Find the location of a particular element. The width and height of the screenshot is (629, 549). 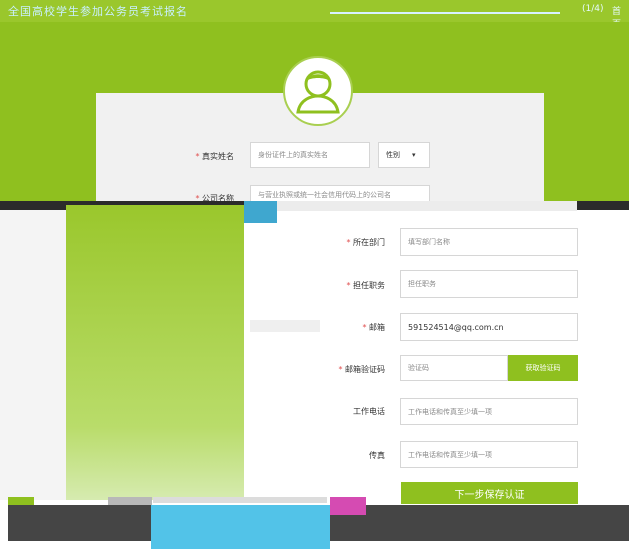

get-code-button: 获取验证码 is located at coordinates (543, 368).